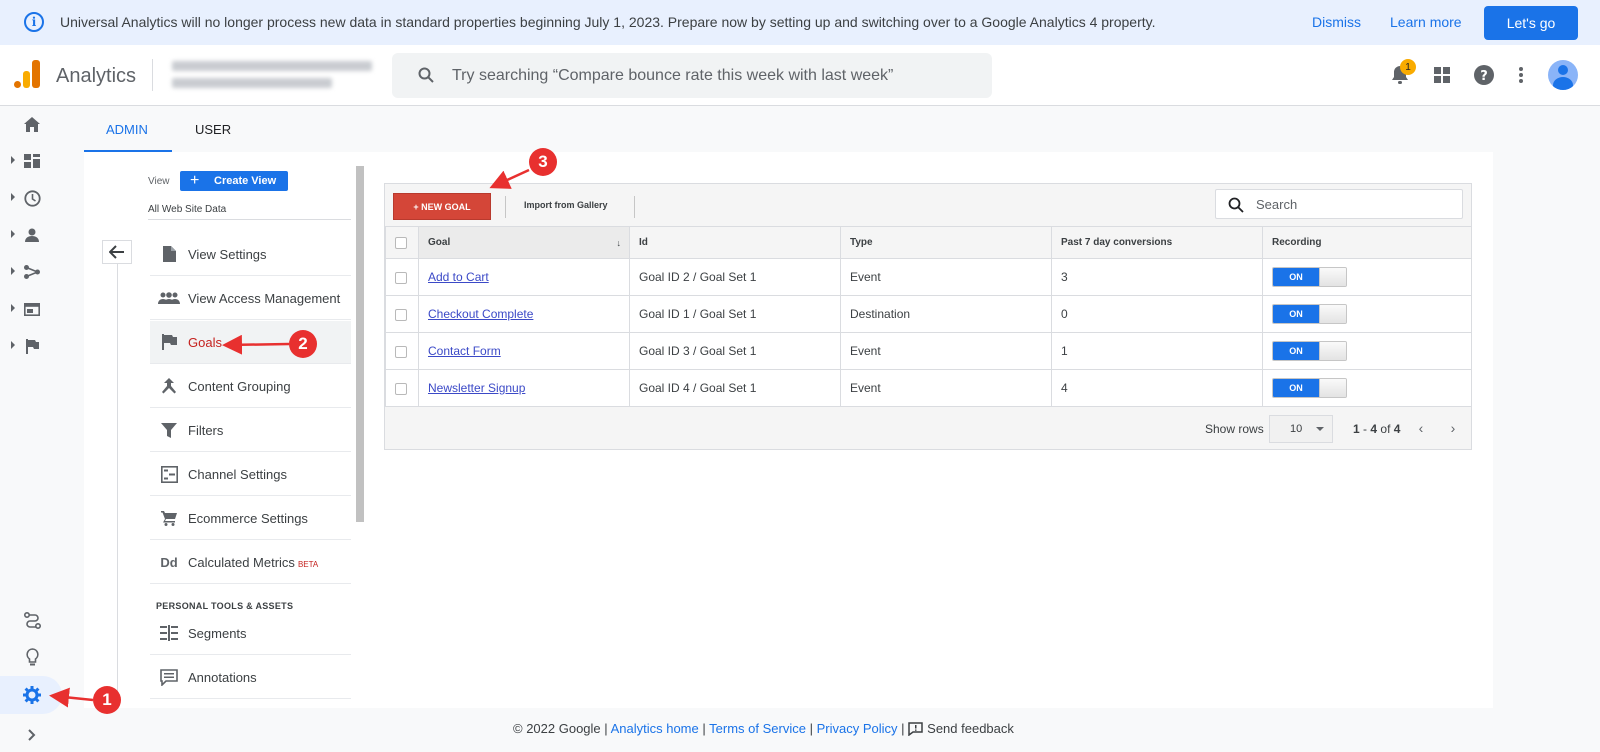  Describe the element at coordinates (32, 620) in the screenshot. I see `attribution-icon` at that location.